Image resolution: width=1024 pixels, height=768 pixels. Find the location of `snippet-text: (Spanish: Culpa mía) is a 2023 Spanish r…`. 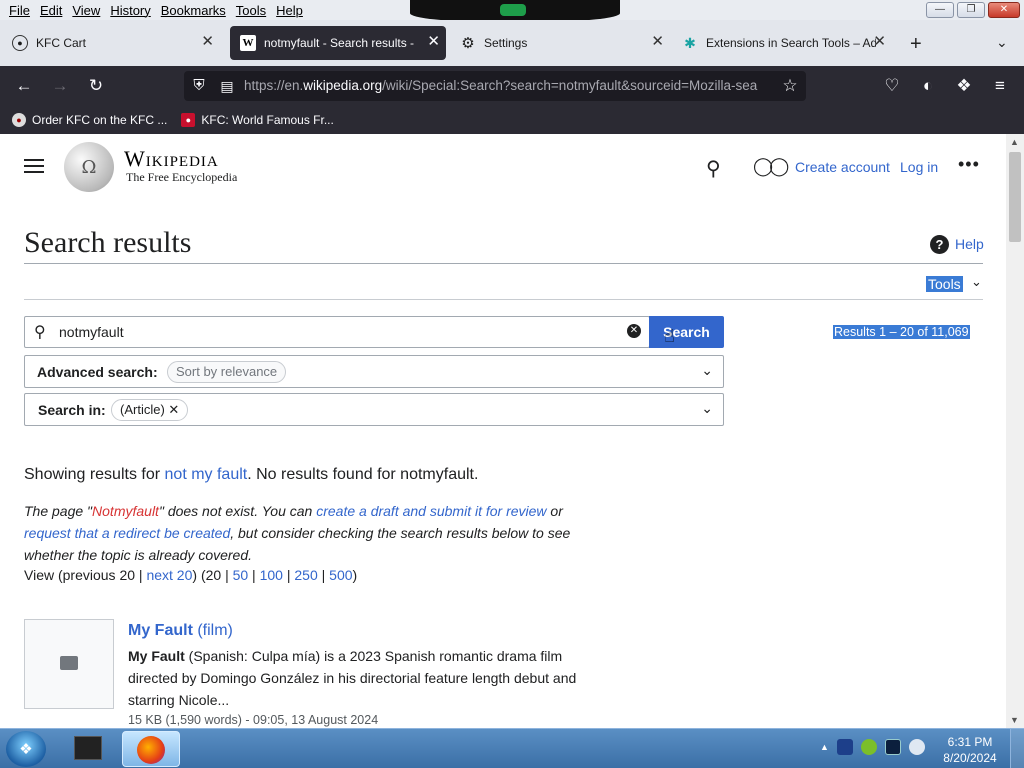

snippet-text: (Spanish: Culpa mía) is a 2023 Spanish r… is located at coordinates (352, 678).